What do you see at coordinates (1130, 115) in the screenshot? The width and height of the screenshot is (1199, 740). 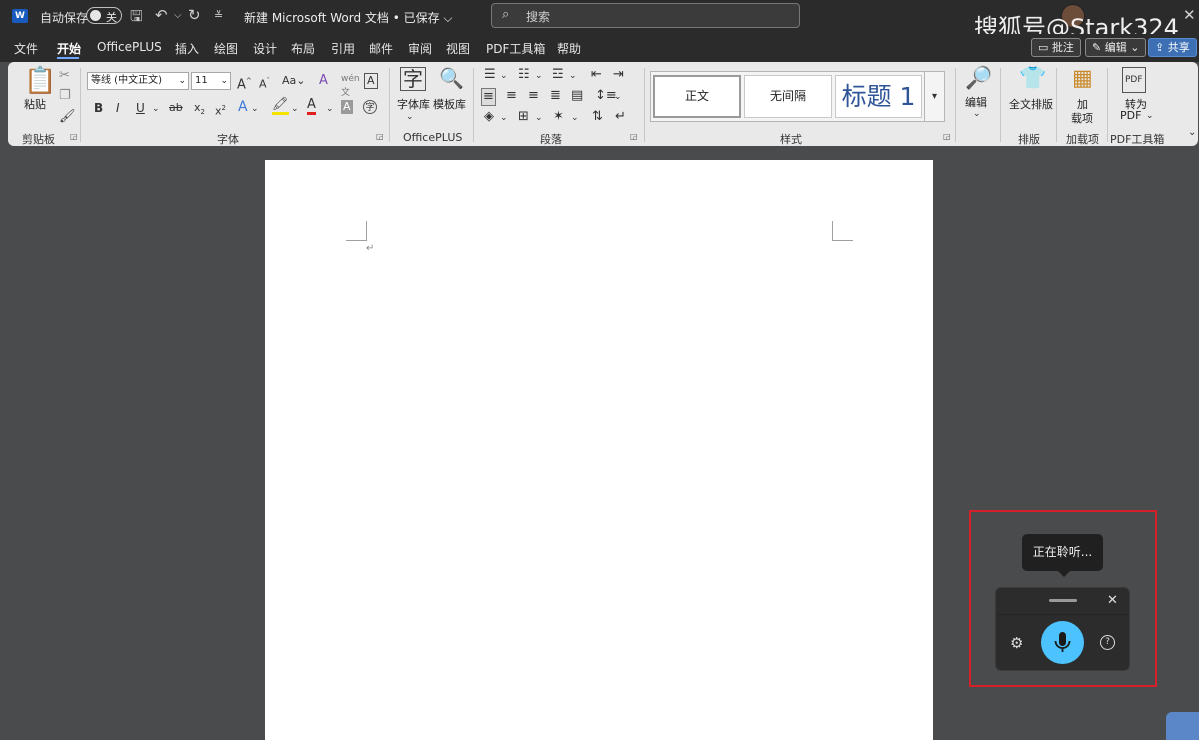 I see `pdf-label: PDF` at bounding box center [1130, 115].